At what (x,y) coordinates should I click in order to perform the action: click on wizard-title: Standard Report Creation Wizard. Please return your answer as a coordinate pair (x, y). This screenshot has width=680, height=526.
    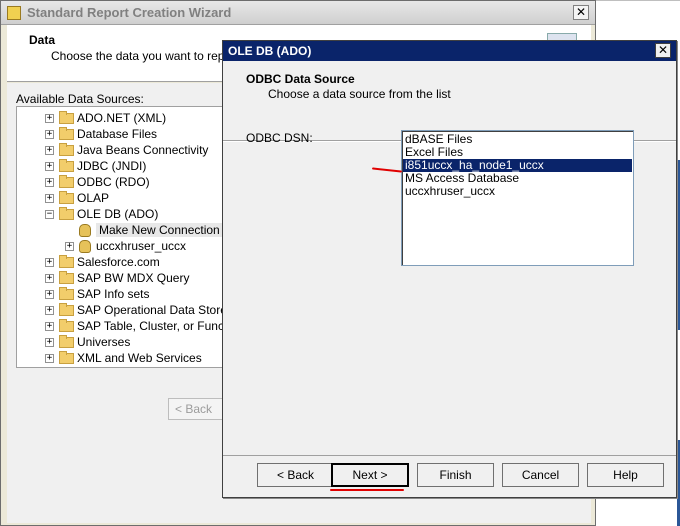
    Looking at the image, I should click on (129, 12).